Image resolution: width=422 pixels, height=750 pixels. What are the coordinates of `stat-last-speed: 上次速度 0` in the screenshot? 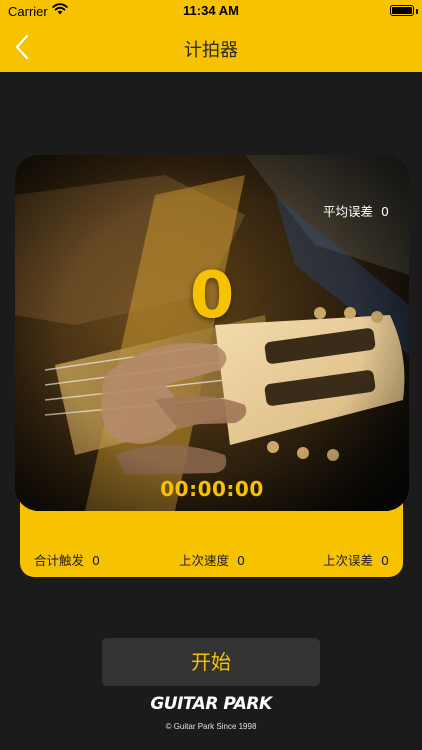 It's located at (212, 559).